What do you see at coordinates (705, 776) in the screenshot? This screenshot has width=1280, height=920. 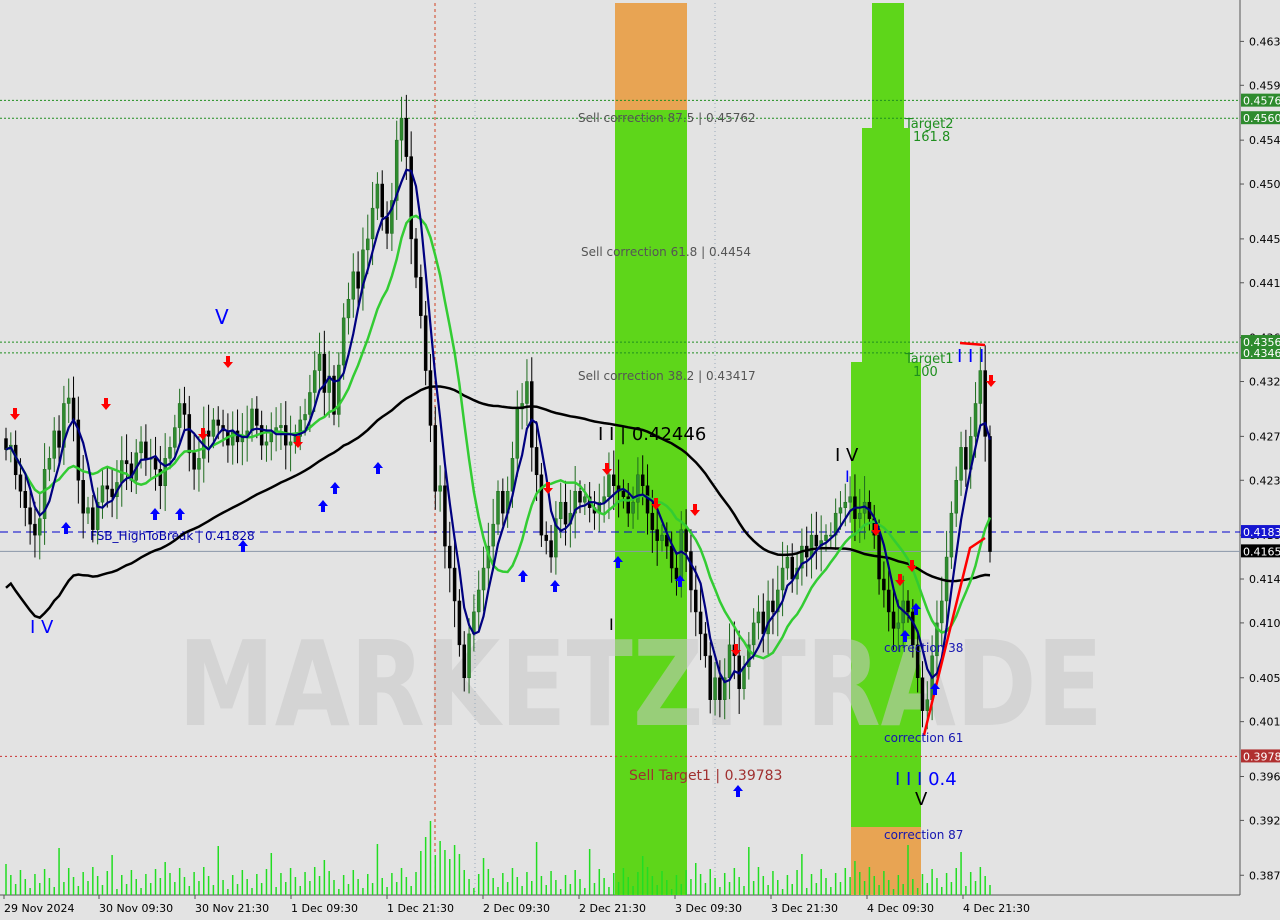 I see `level-label: Sell Target1 | 0.39783` at bounding box center [705, 776].